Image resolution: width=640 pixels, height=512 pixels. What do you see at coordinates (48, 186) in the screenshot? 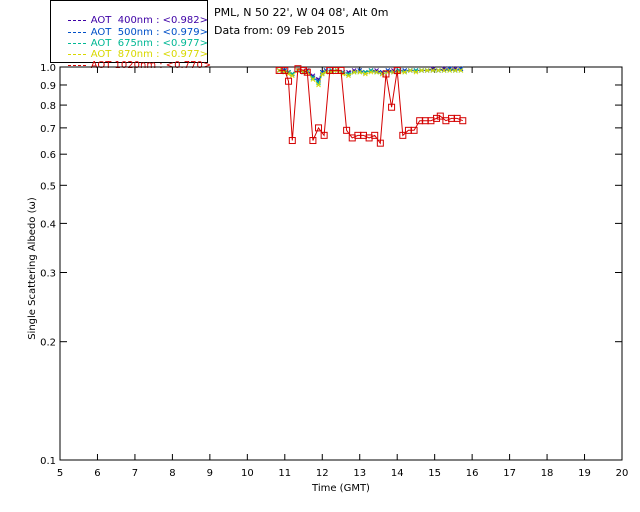
I see `y-tick-label: 0.5` at bounding box center [48, 186].